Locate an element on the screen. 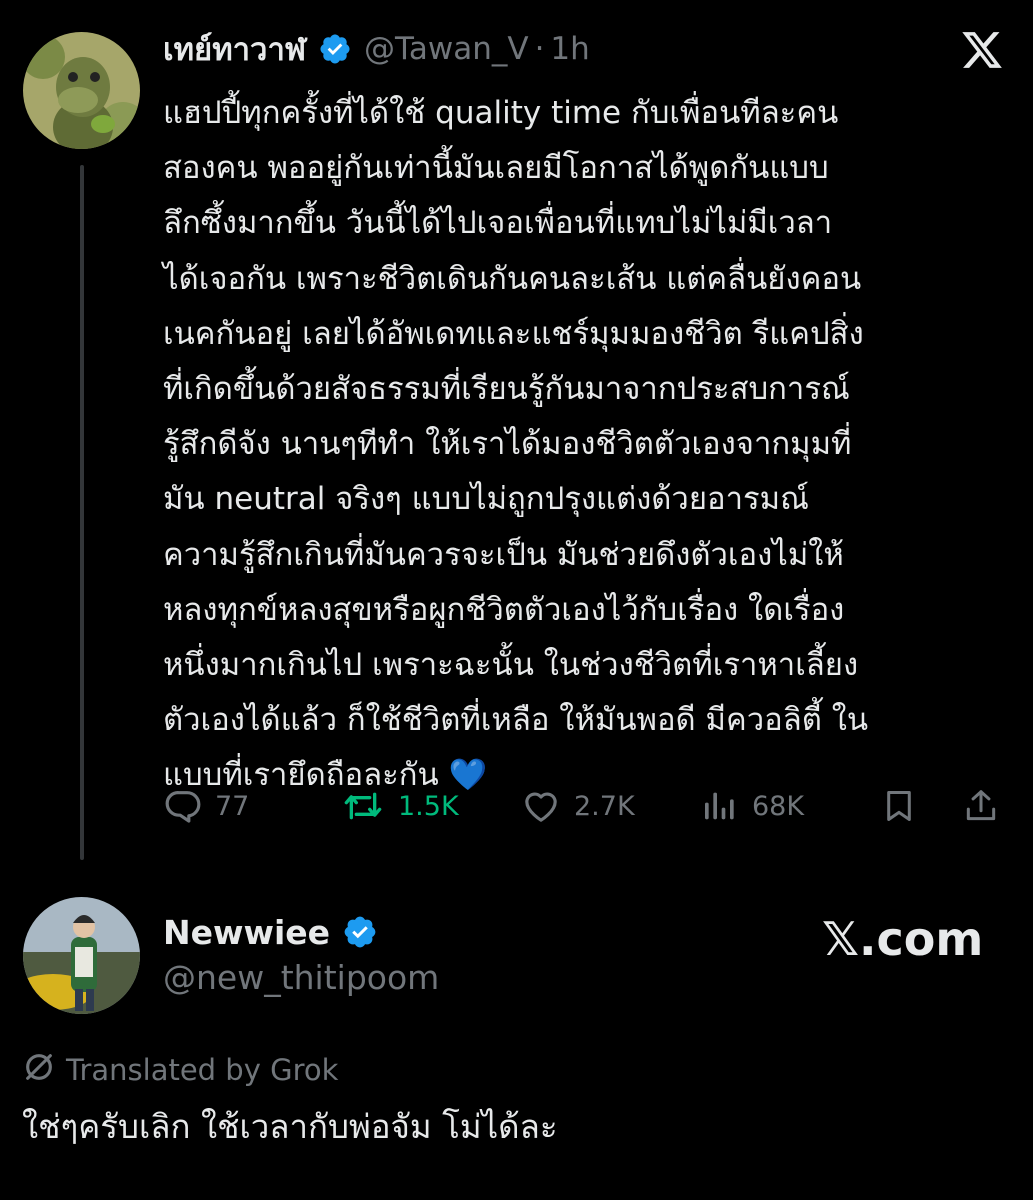 The image size is (1033, 1200). repost-count: 1.5K is located at coordinates (428, 806).